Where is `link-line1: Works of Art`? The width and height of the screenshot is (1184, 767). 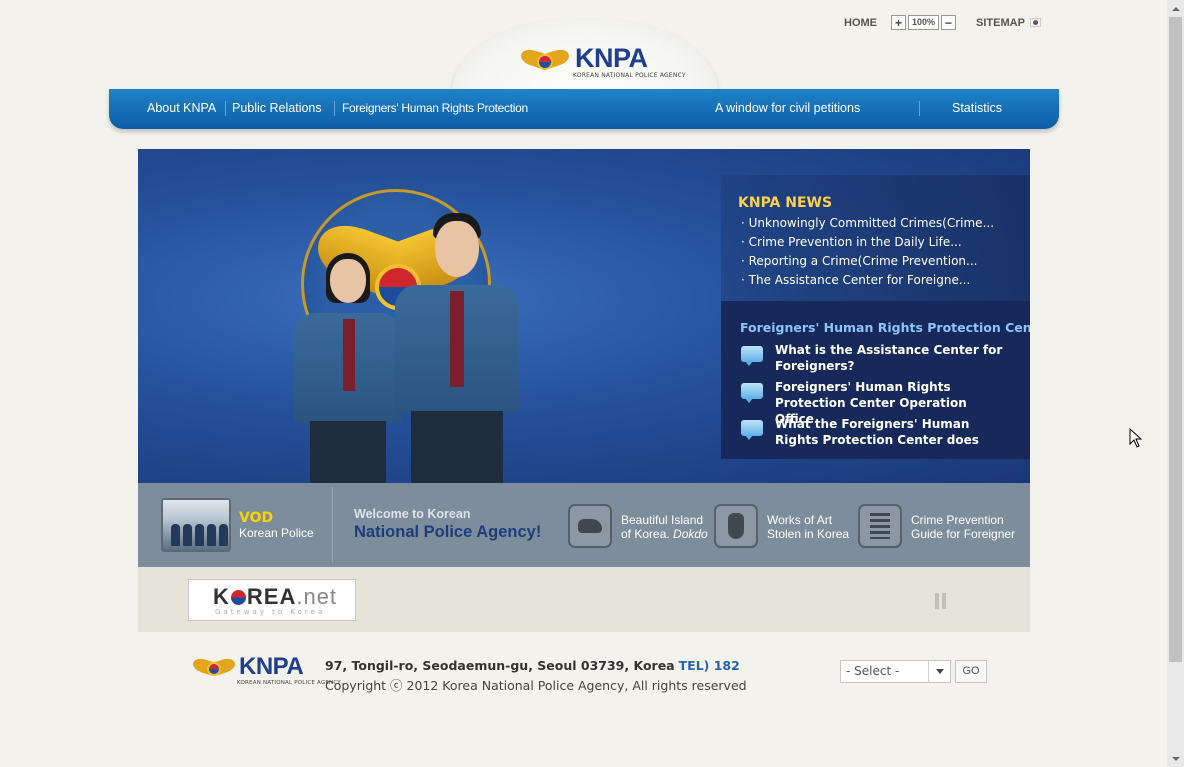 link-line1: Works of Art is located at coordinates (800, 520).